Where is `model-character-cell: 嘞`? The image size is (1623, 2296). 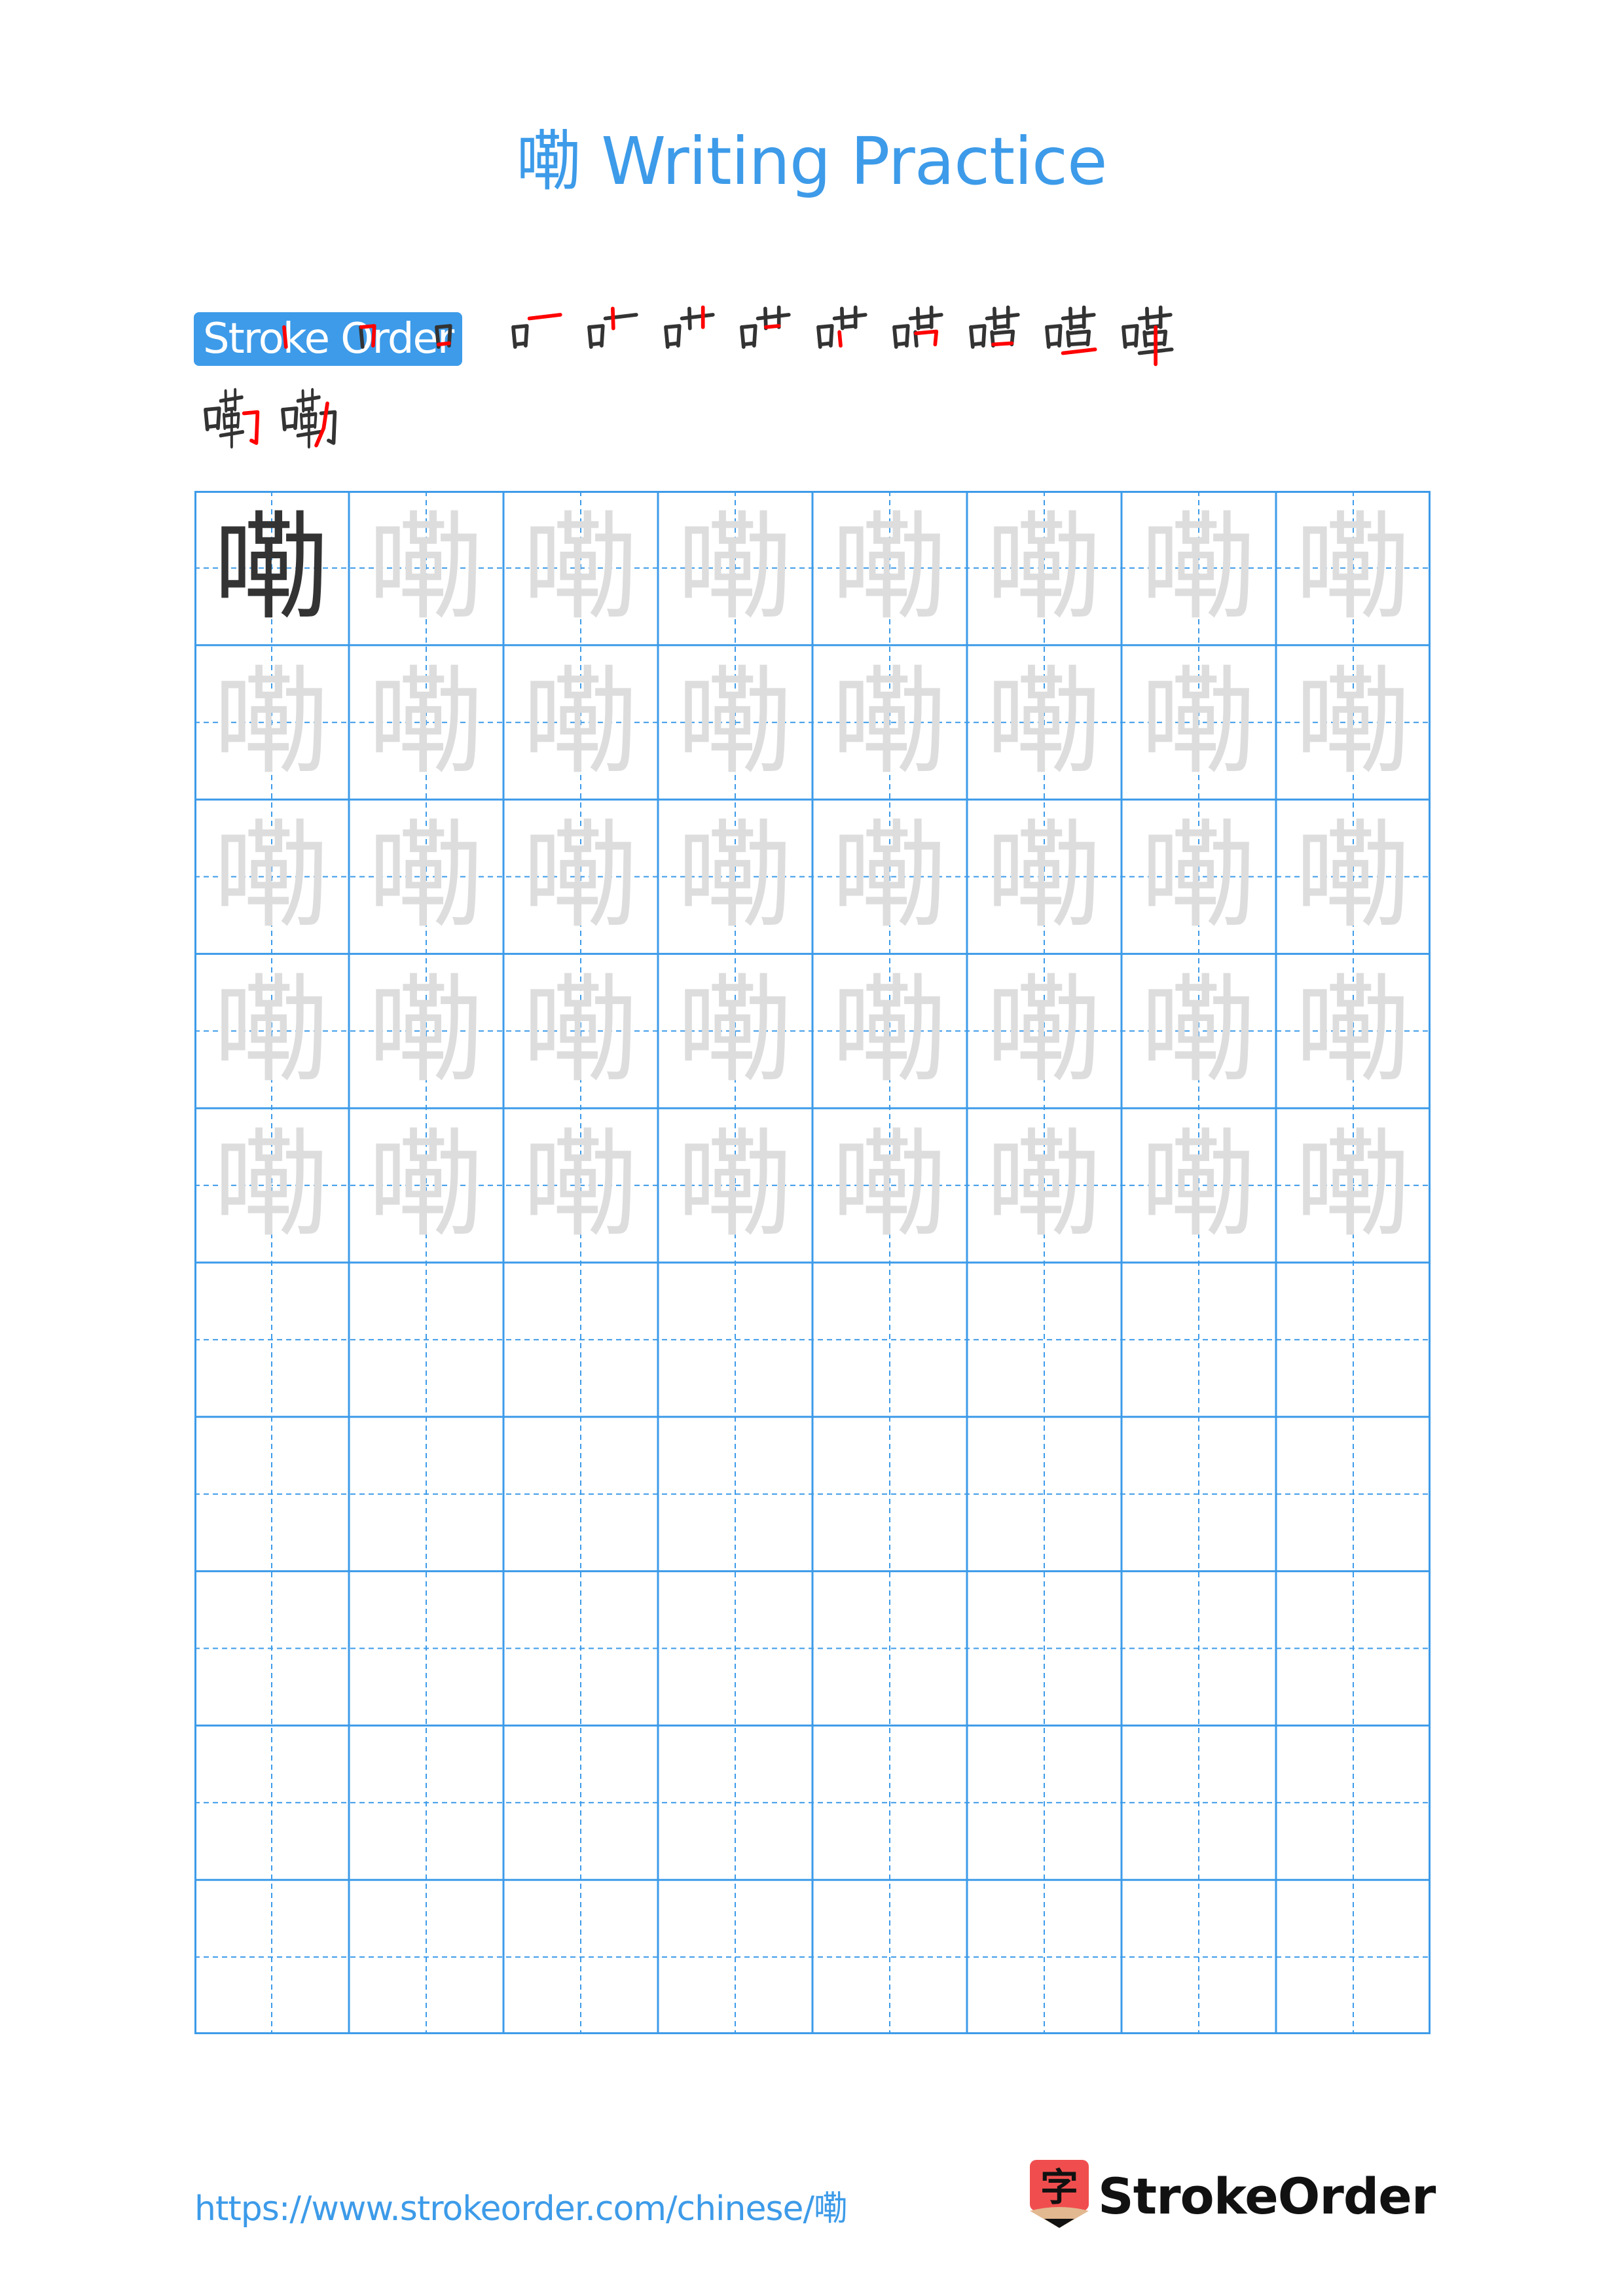
model-character-cell: 嘞 is located at coordinates (271, 568).